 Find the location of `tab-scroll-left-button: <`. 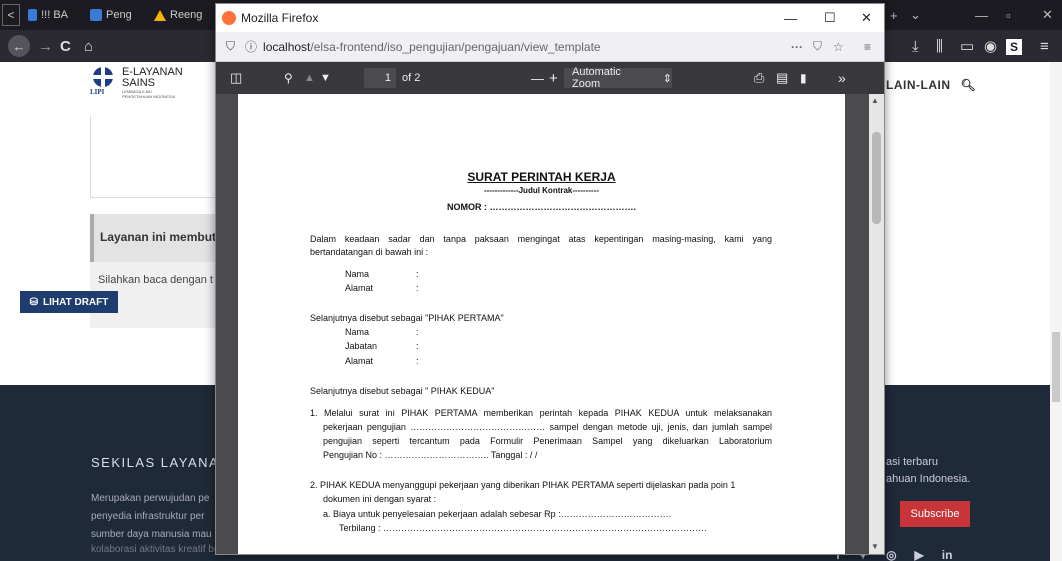

tab-scroll-left-button: < is located at coordinates (11, 15).